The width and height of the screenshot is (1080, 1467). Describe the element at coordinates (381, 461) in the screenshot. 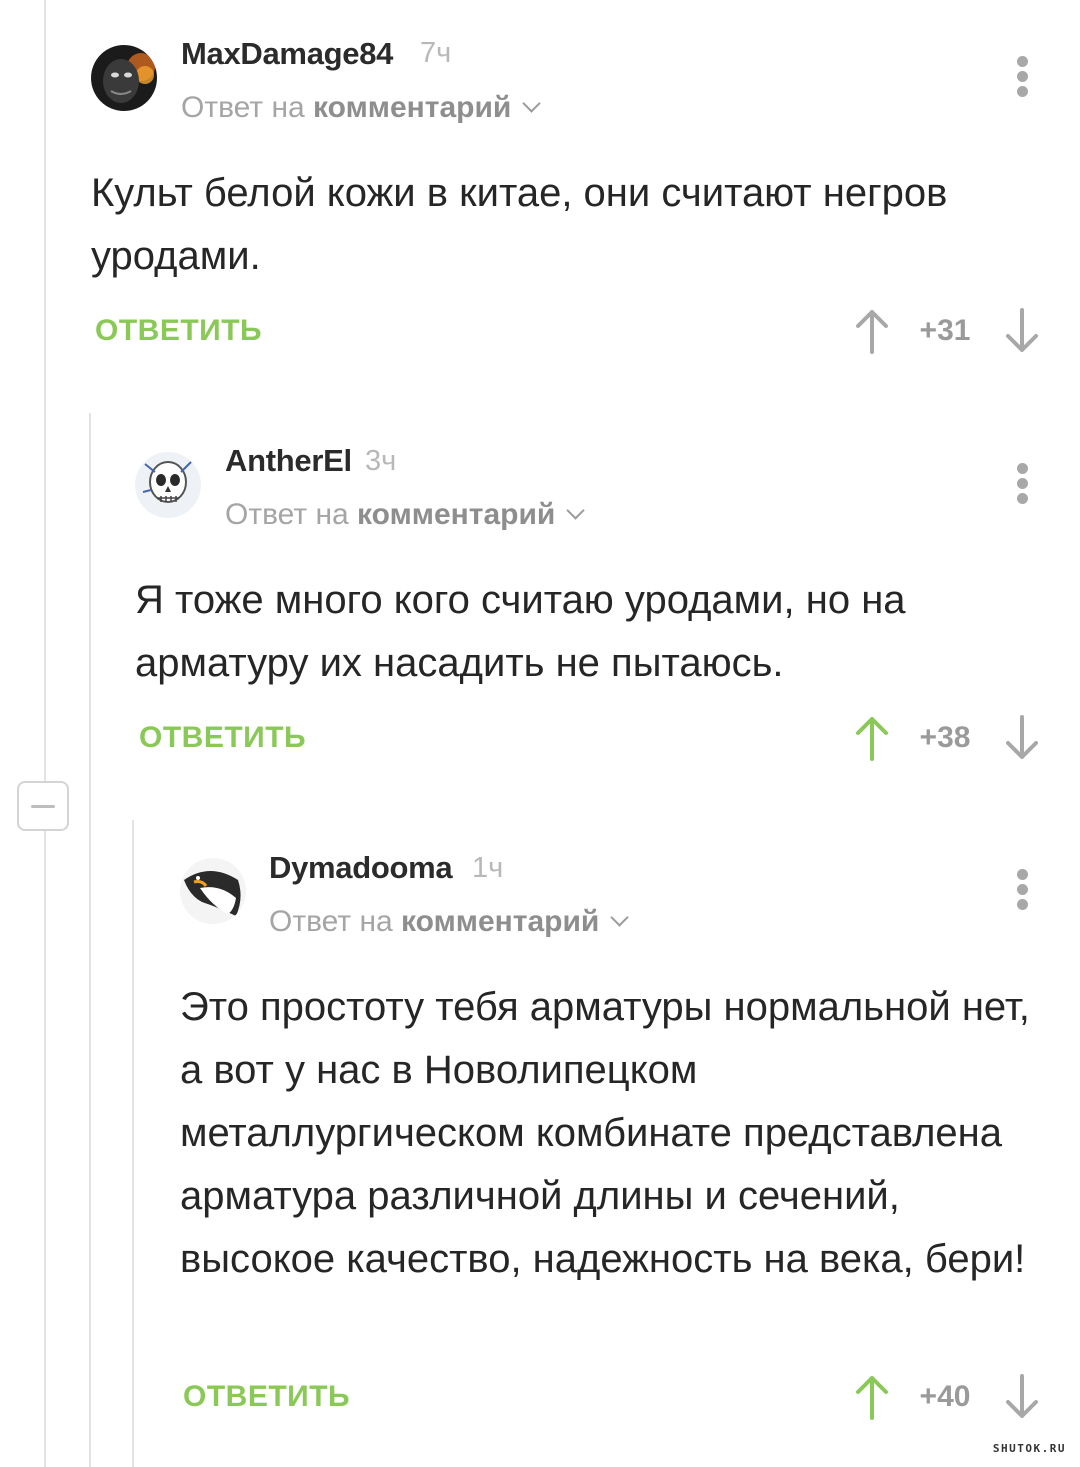

I see `timestamp: 3ч` at that location.